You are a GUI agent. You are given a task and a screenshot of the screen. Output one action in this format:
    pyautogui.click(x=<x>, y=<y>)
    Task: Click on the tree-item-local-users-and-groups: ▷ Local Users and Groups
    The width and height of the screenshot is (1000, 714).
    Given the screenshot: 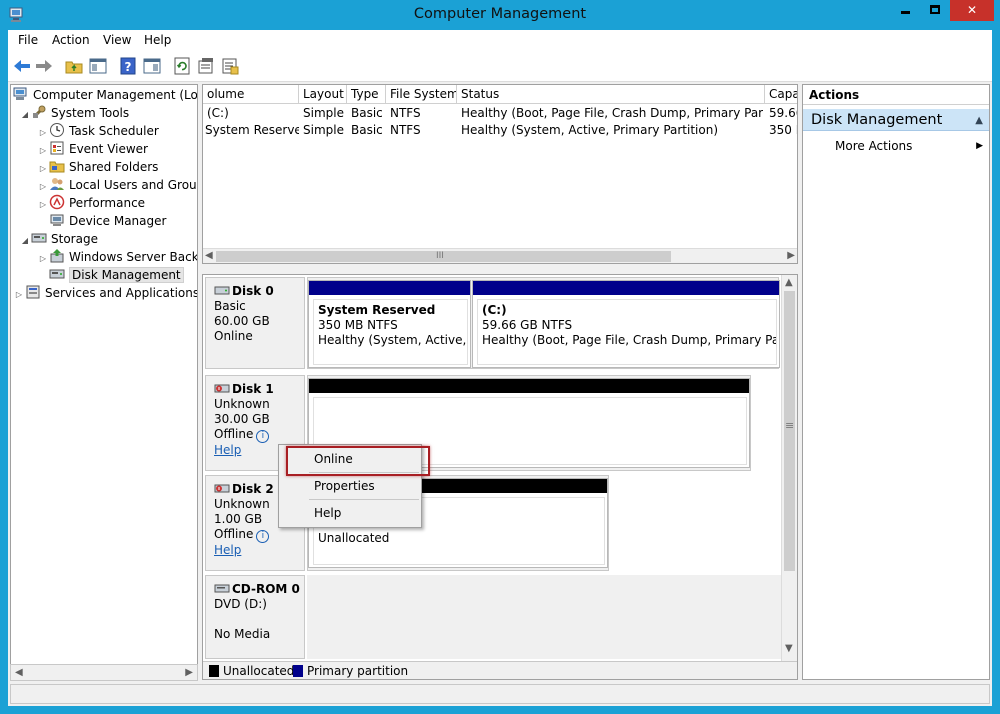 What is the action you would take?
    pyautogui.click(x=117, y=185)
    